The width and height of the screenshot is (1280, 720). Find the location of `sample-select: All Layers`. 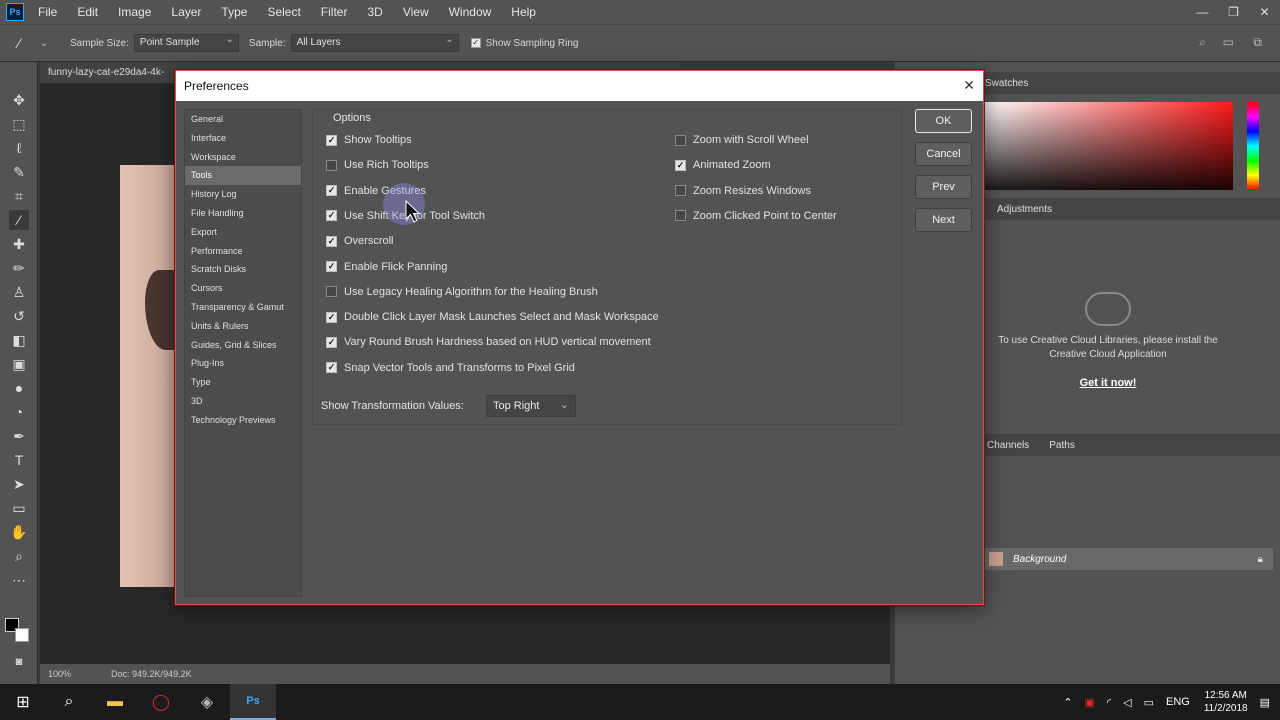

sample-select: All Layers is located at coordinates (374, 43).